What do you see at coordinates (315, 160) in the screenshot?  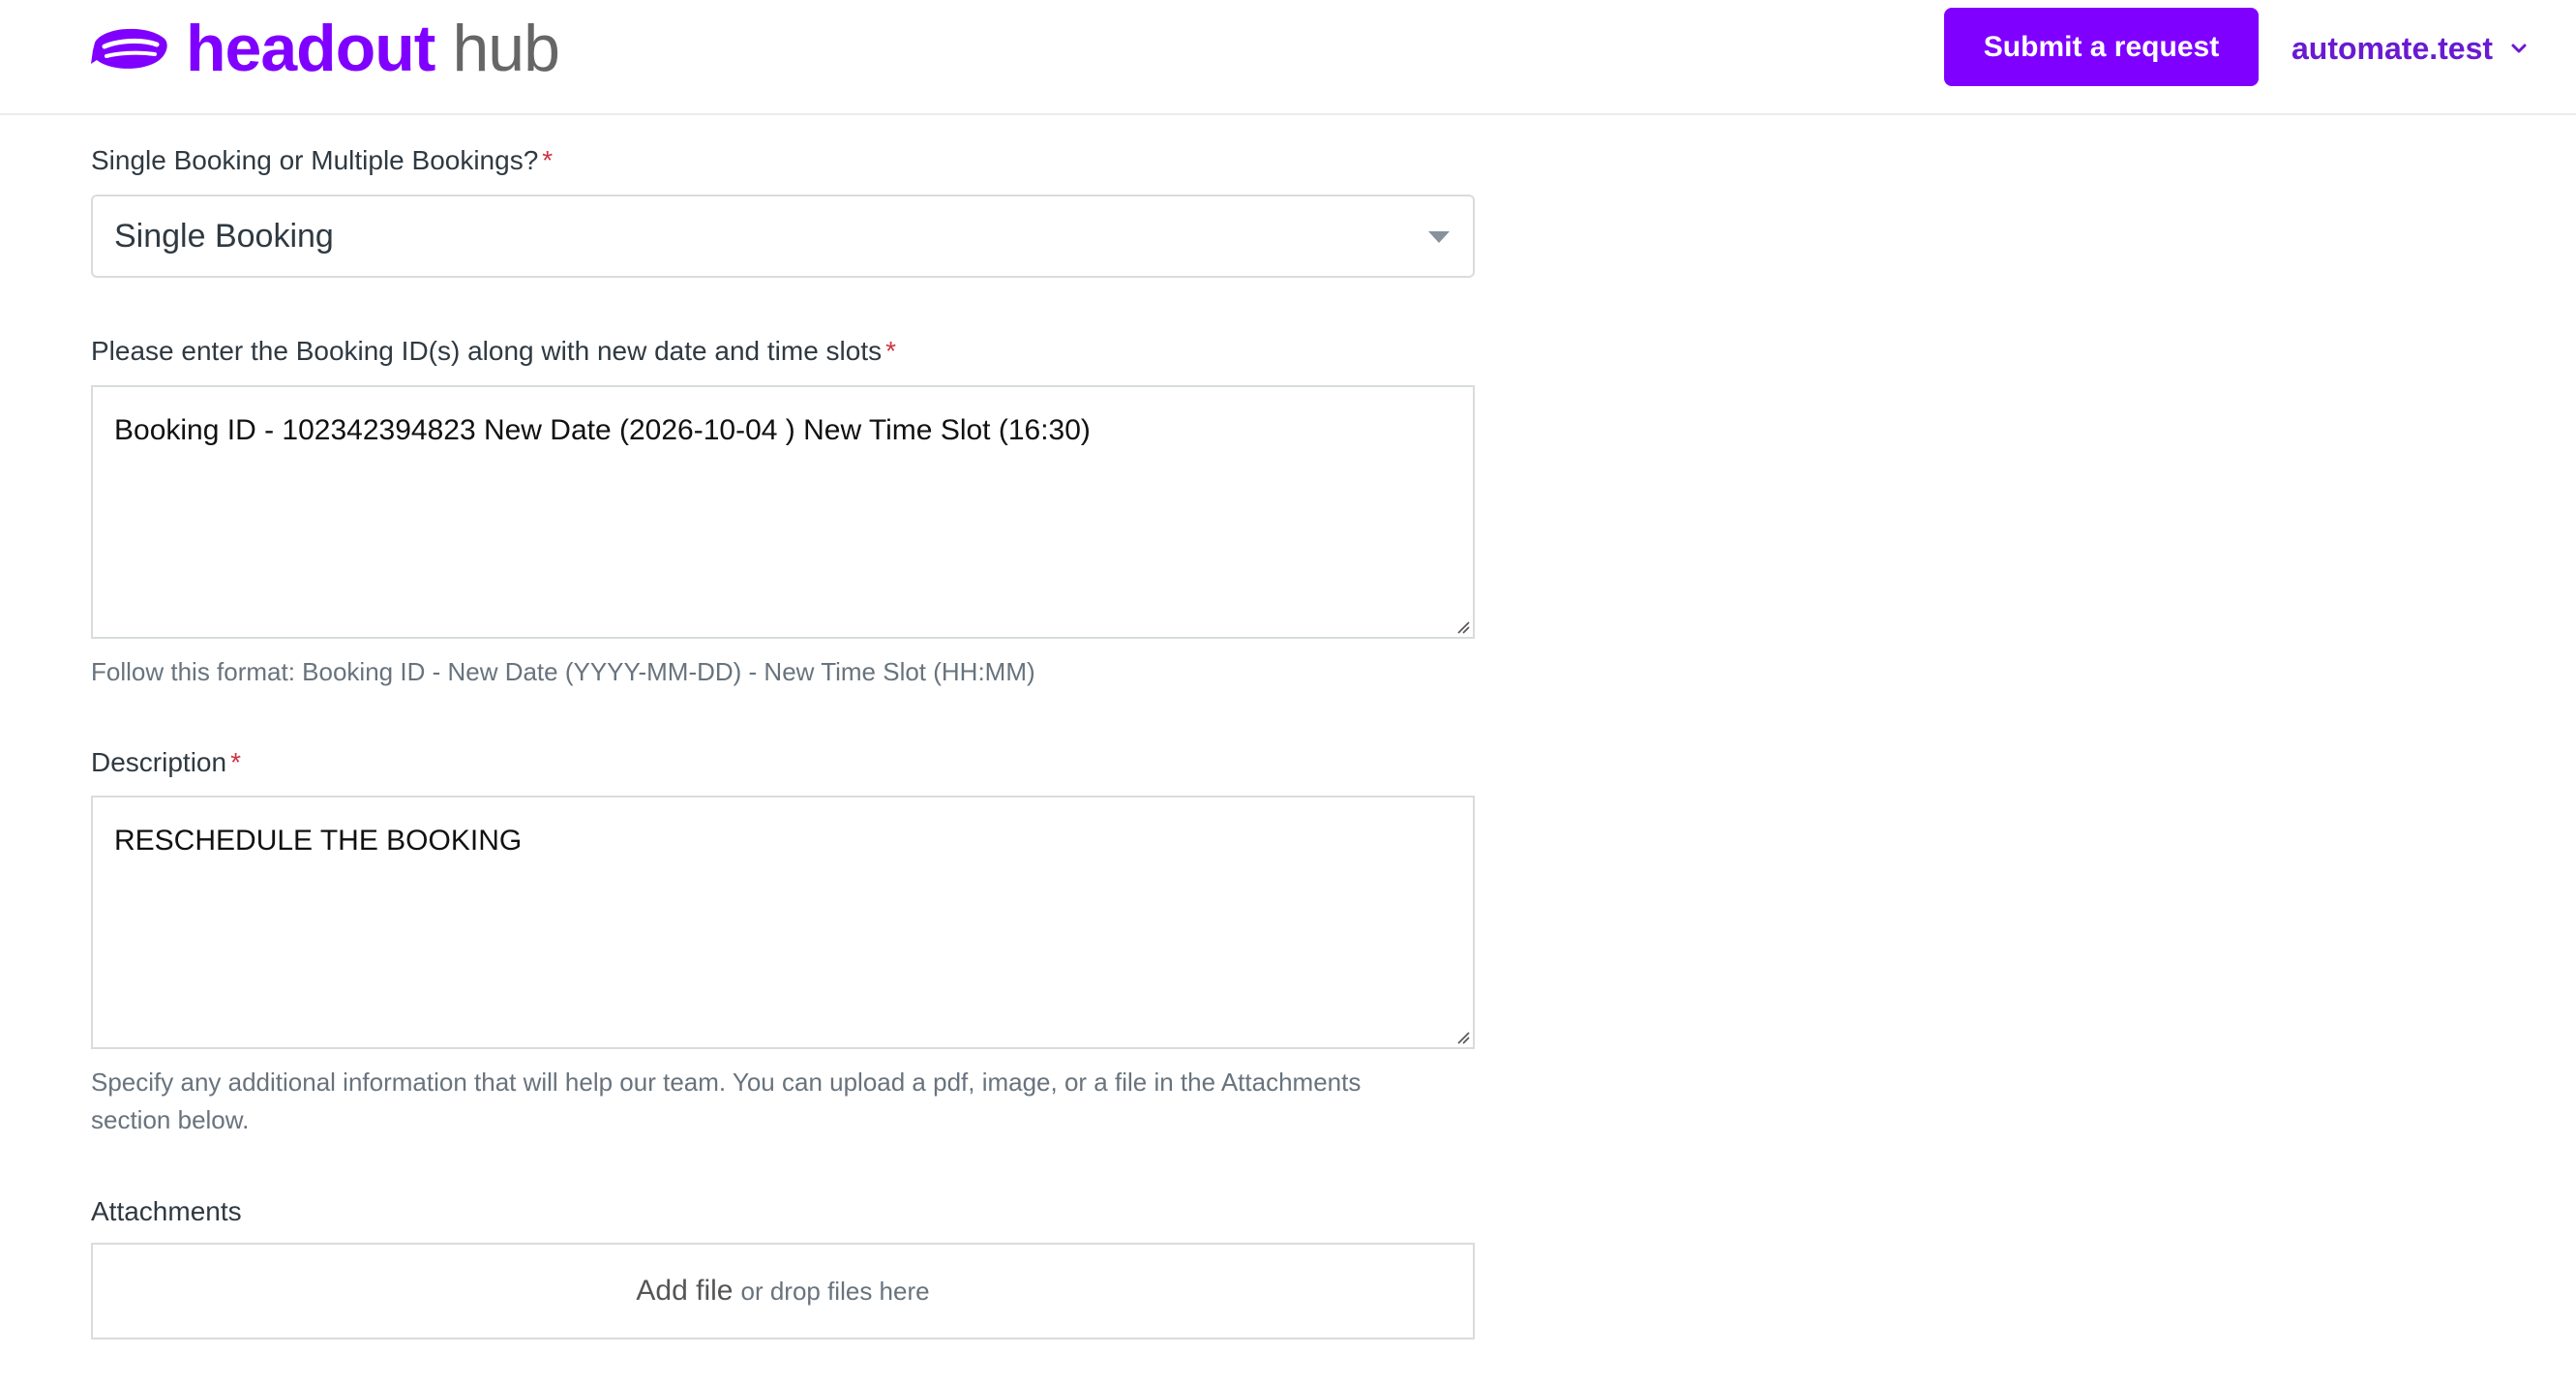 I see `booking-type-label-text: Single Booking or Multiple Bookings?` at bounding box center [315, 160].